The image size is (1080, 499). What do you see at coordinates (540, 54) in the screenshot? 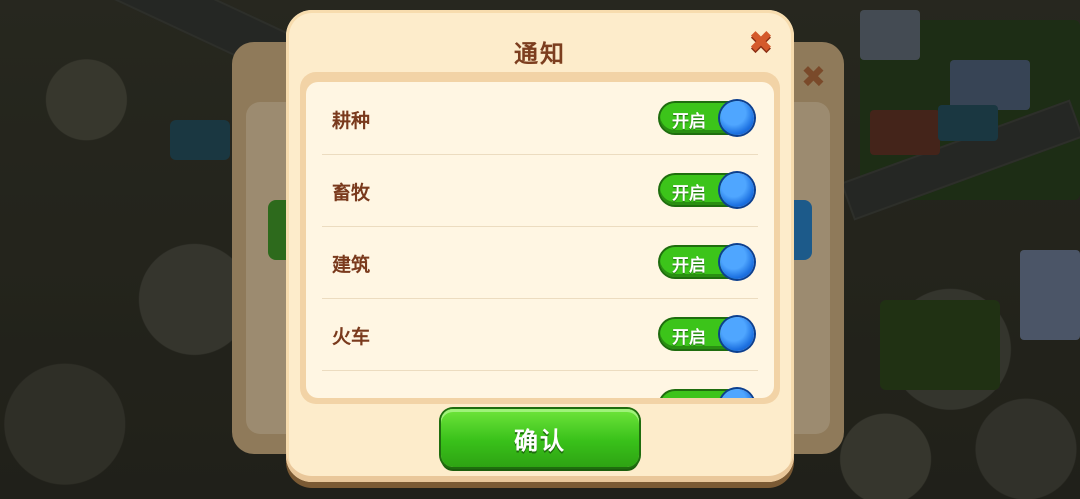
I see `dialog-title: 通知` at bounding box center [540, 54].